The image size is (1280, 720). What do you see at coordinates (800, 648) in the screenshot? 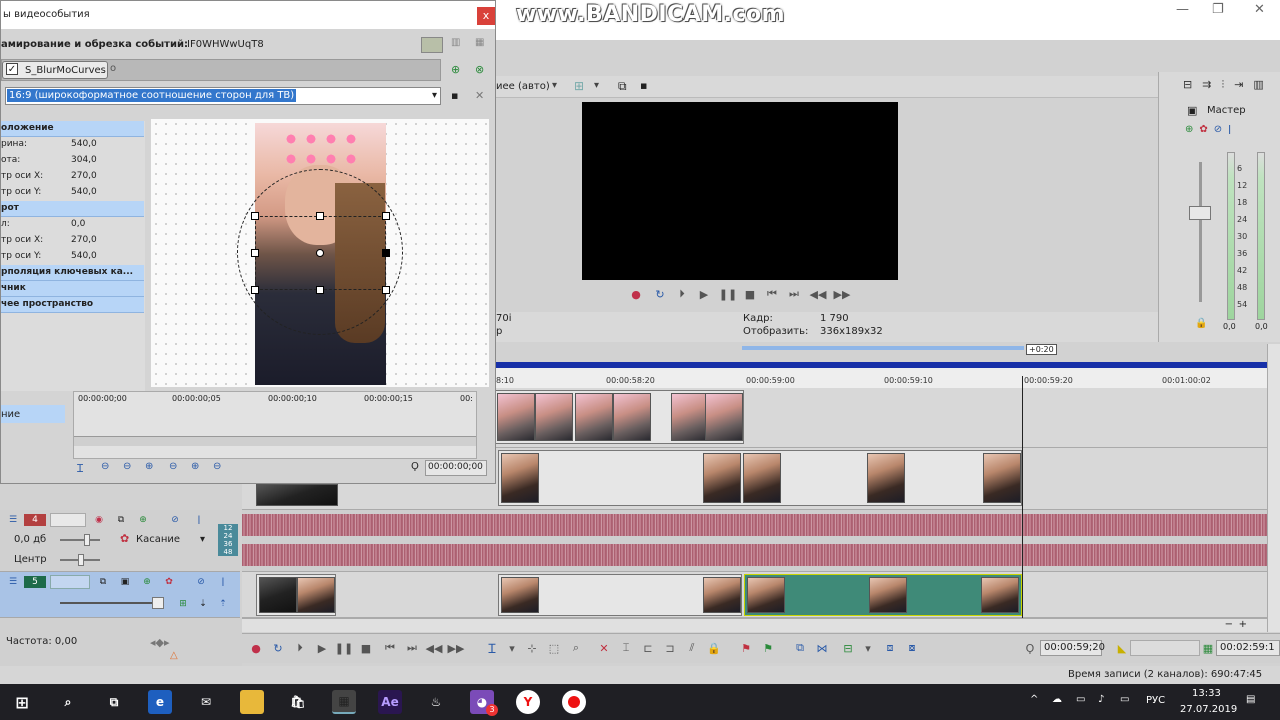
I see `snapping-icon: ⧉` at bounding box center [800, 648].